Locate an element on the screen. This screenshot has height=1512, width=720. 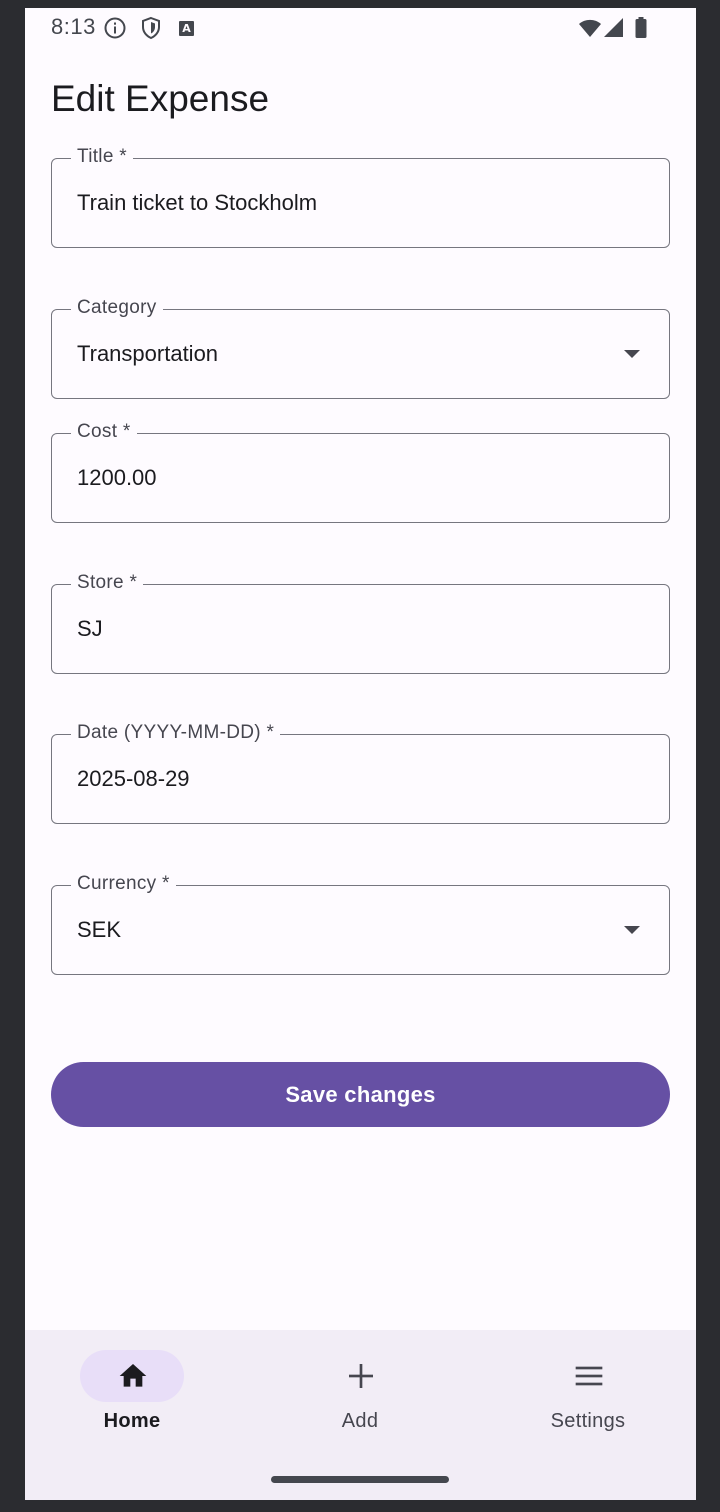
plus-icon is located at coordinates (361, 1376).